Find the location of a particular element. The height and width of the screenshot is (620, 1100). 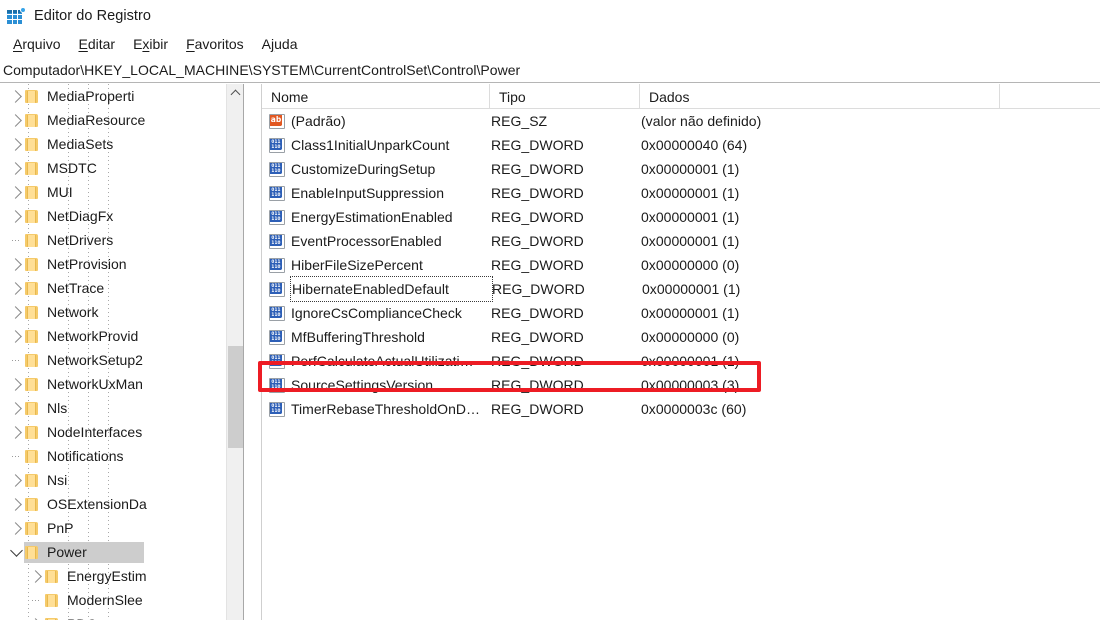

tree-item-mediaproperti: MediaProperti is located at coordinates (121, 96).